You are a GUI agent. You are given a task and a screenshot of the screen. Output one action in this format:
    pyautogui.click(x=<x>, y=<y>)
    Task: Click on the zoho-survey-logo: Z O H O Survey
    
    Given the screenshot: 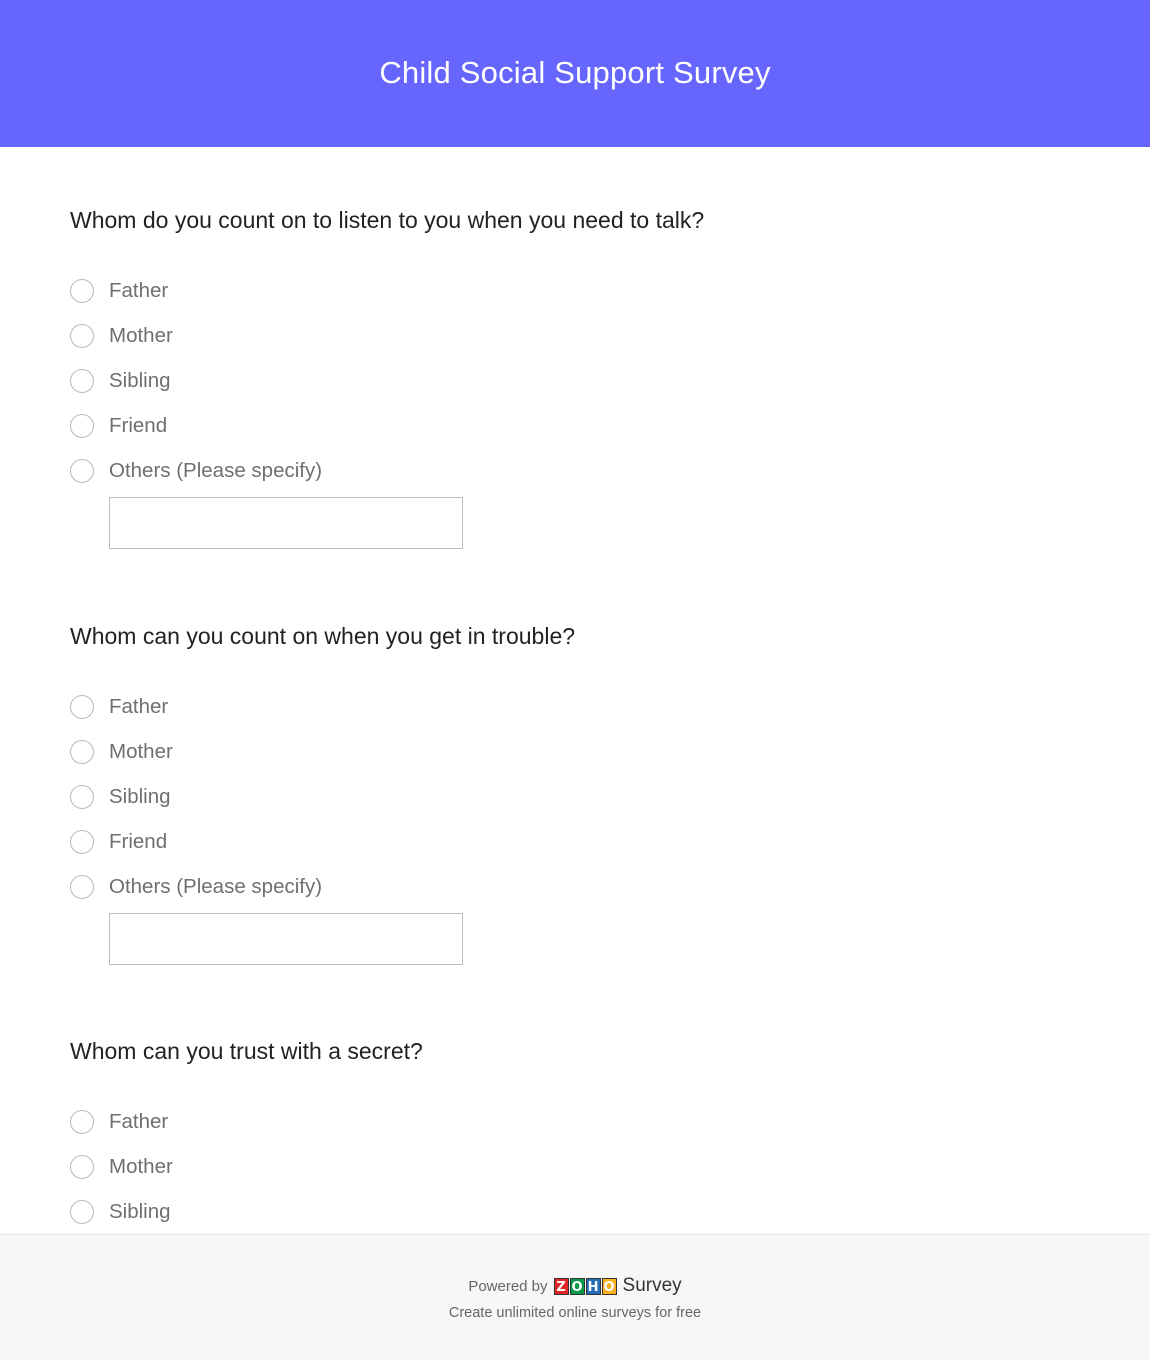 What is the action you would take?
    pyautogui.click(x=617, y=1286)
    